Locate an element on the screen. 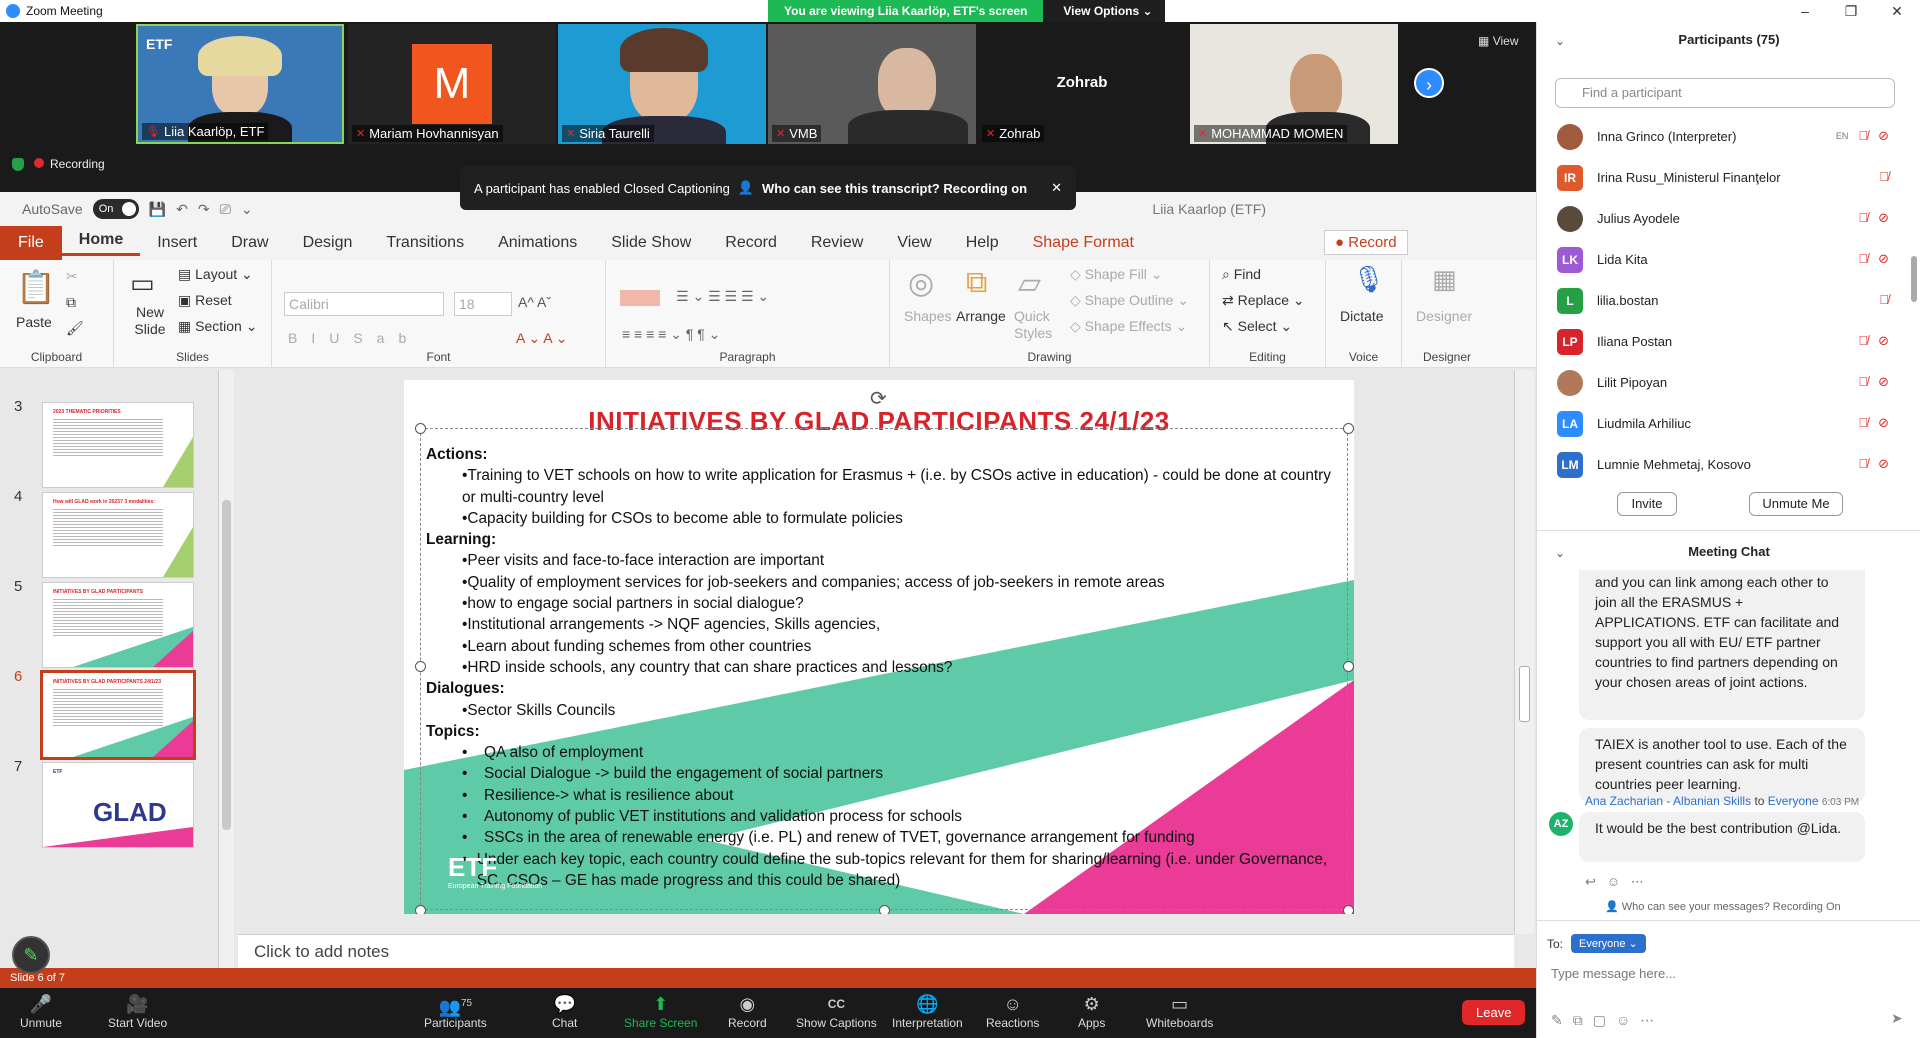  shapes-icon: ◎ is located at coordinates (921, 283).